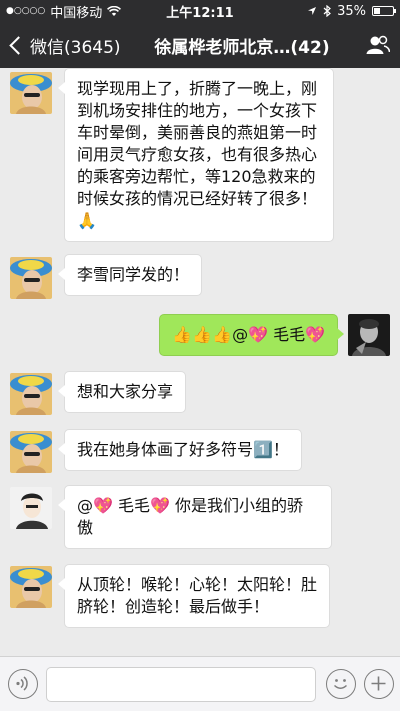 The height and width of the screenshot is (711, 400). I want to click on nav-bar: 微信(3645) 徐属桦老师北京…(42), so click(200, 45).